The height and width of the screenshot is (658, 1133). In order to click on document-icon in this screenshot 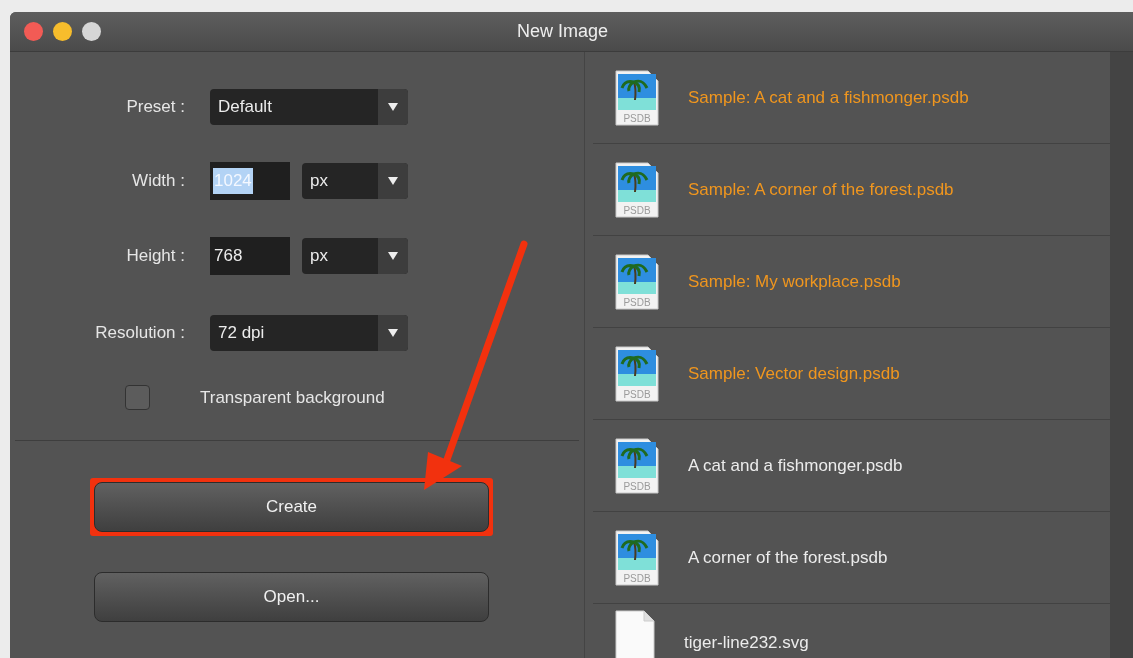, I will do `click(635, 634)`.